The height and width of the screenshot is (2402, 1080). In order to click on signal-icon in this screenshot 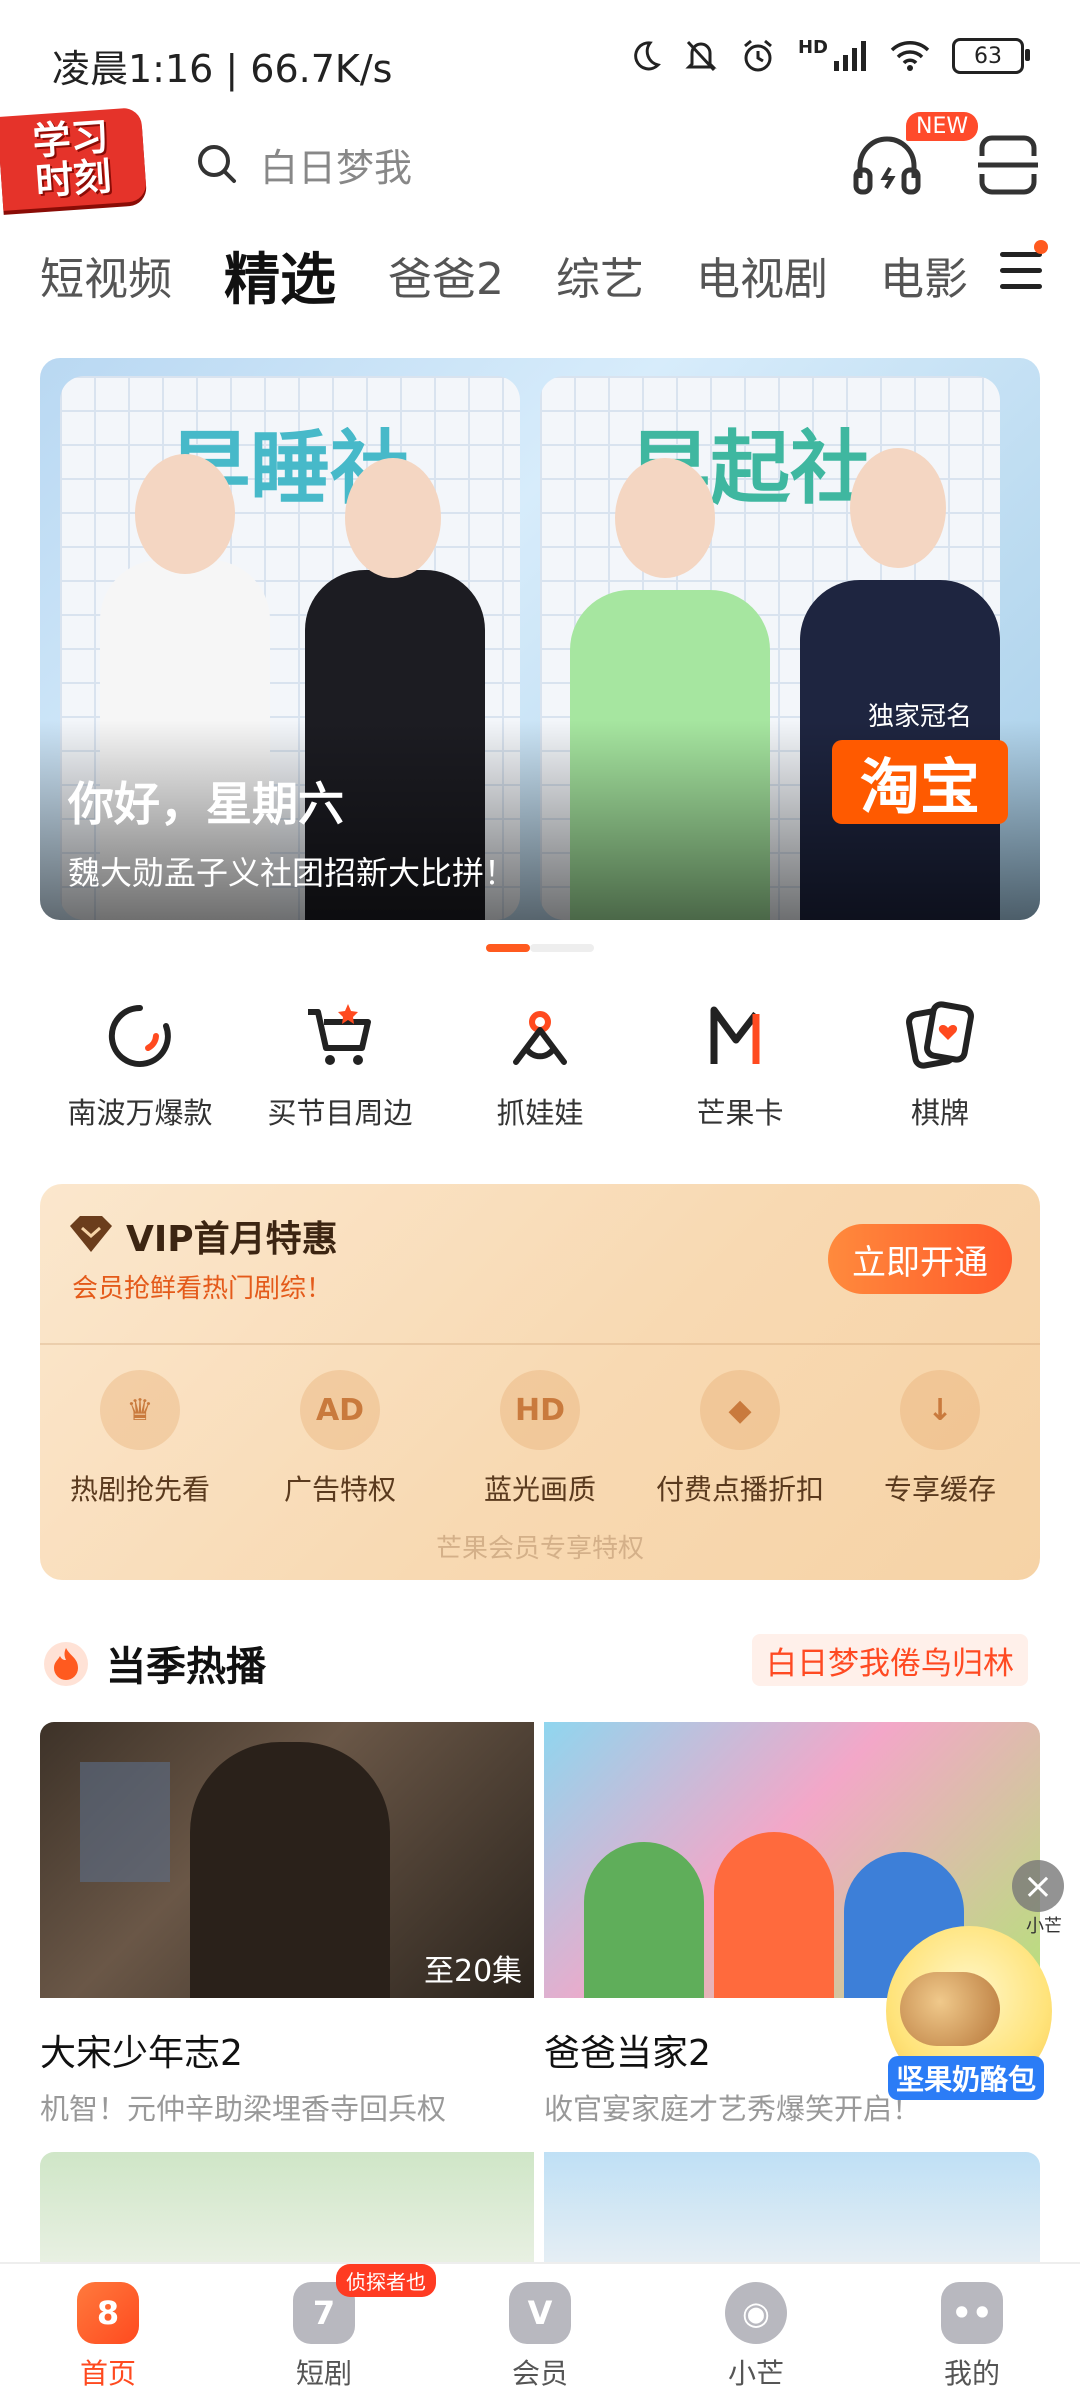, I will do `click(850, 56)`.